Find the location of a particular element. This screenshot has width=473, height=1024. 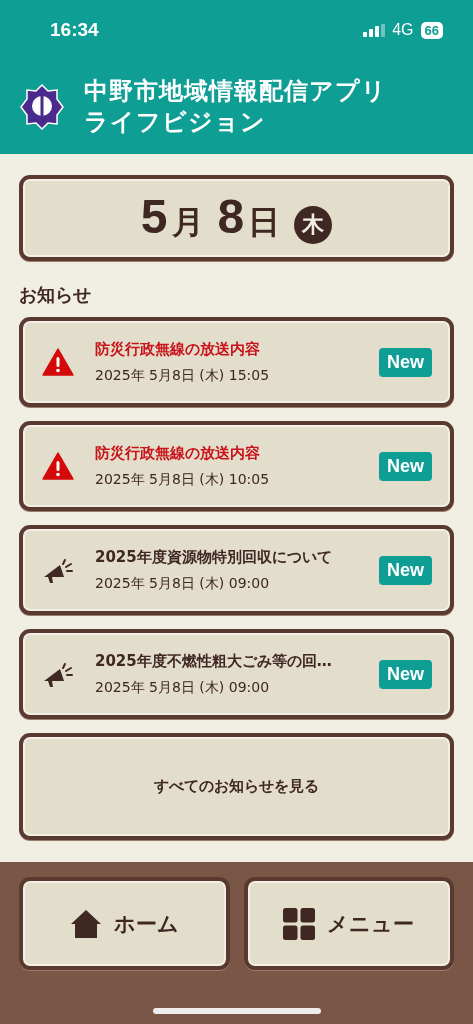

notice-title: 2025年度資源物特別回収について is located at coordinates (214, 557).